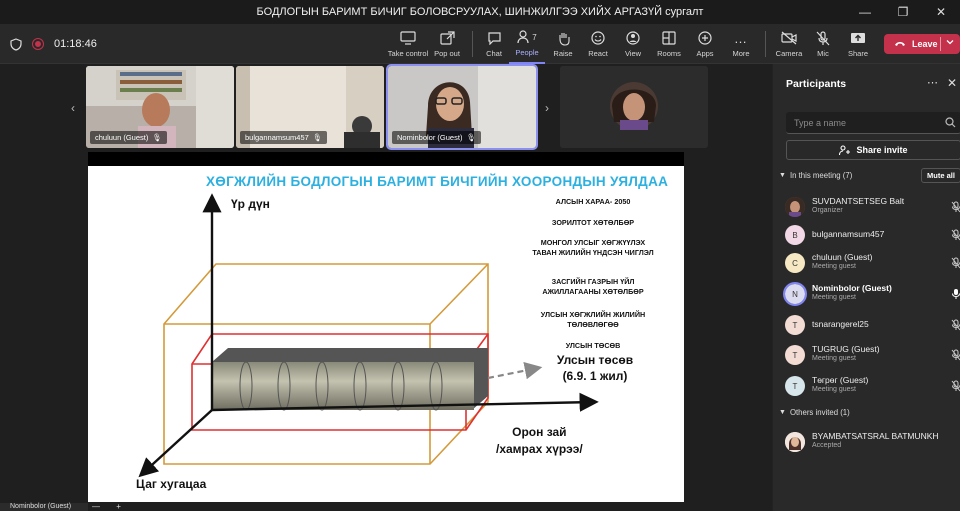 The image size is (960, 511). I want to click on participant-row: T Tөгрөг (Guest) Meeting guest, so click(872, 386).